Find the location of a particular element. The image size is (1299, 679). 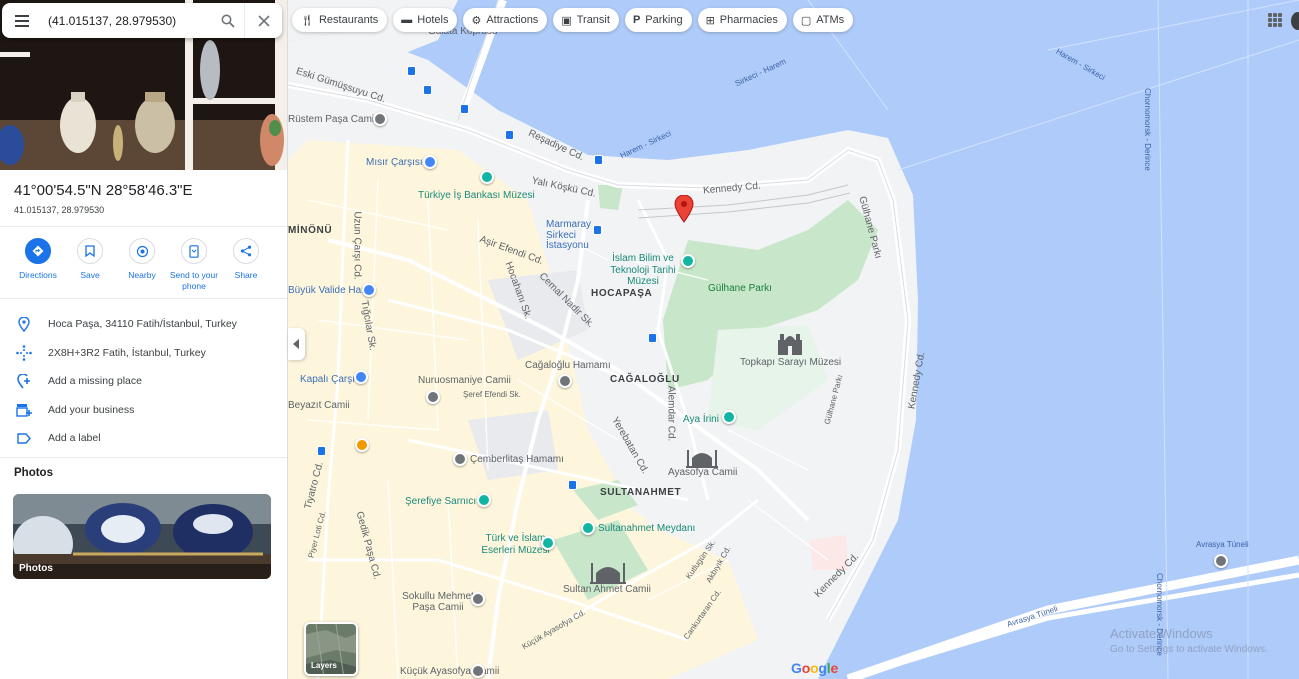

close-icon is located at coordinates (263, 20).